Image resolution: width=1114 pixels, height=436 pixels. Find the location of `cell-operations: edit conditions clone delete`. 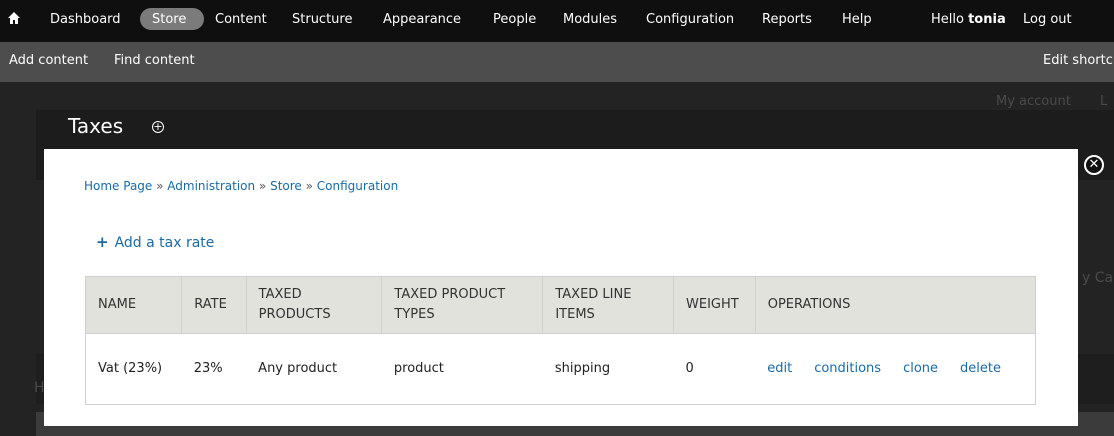

cell-operations: edit conditions clone delete is located at coordinates (895, 369).